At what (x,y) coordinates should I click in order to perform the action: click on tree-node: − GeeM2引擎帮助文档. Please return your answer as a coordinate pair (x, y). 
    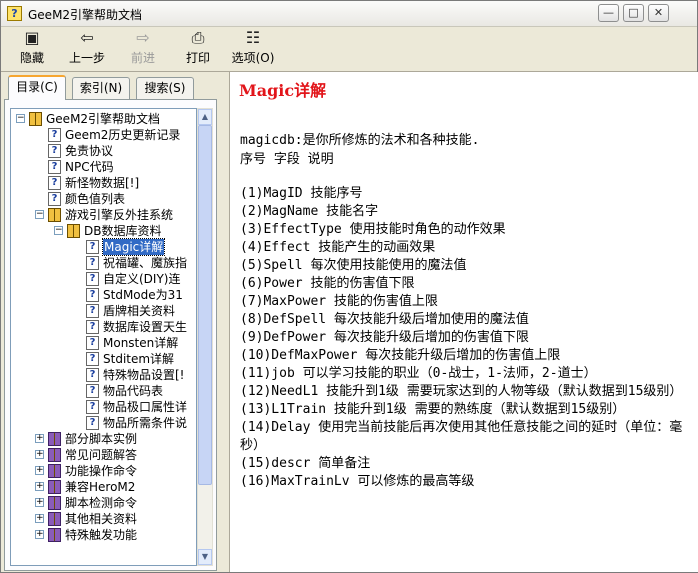
    Looking at the image, I should click on (103, 119).